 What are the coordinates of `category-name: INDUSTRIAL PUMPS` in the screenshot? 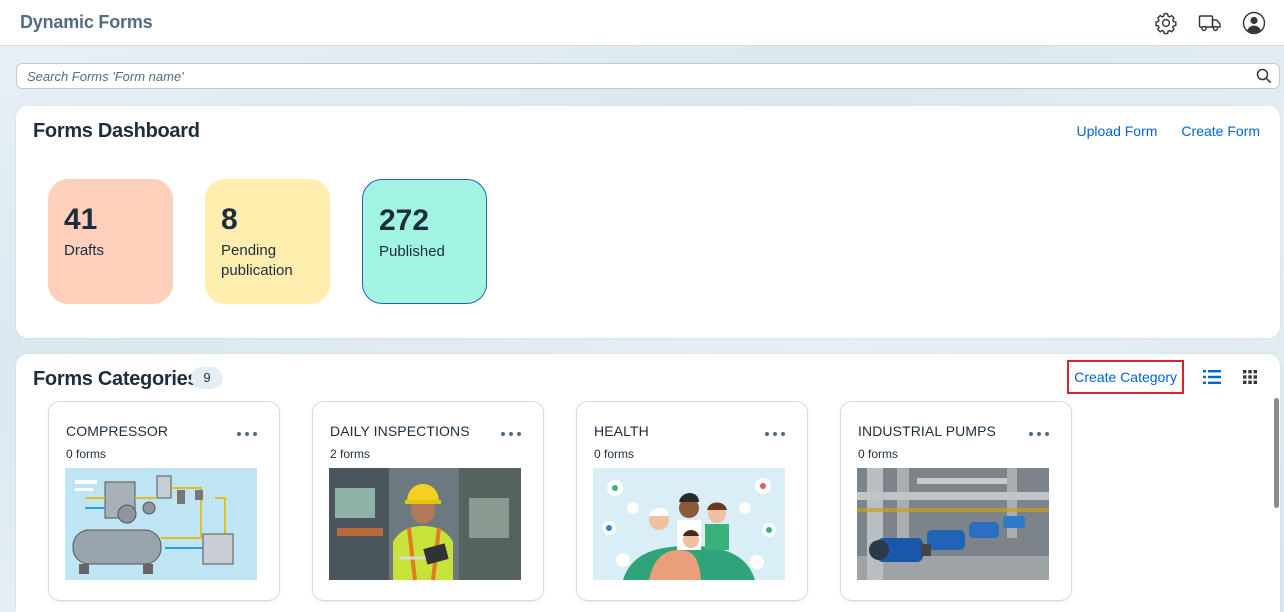 It's located at (927, 431).